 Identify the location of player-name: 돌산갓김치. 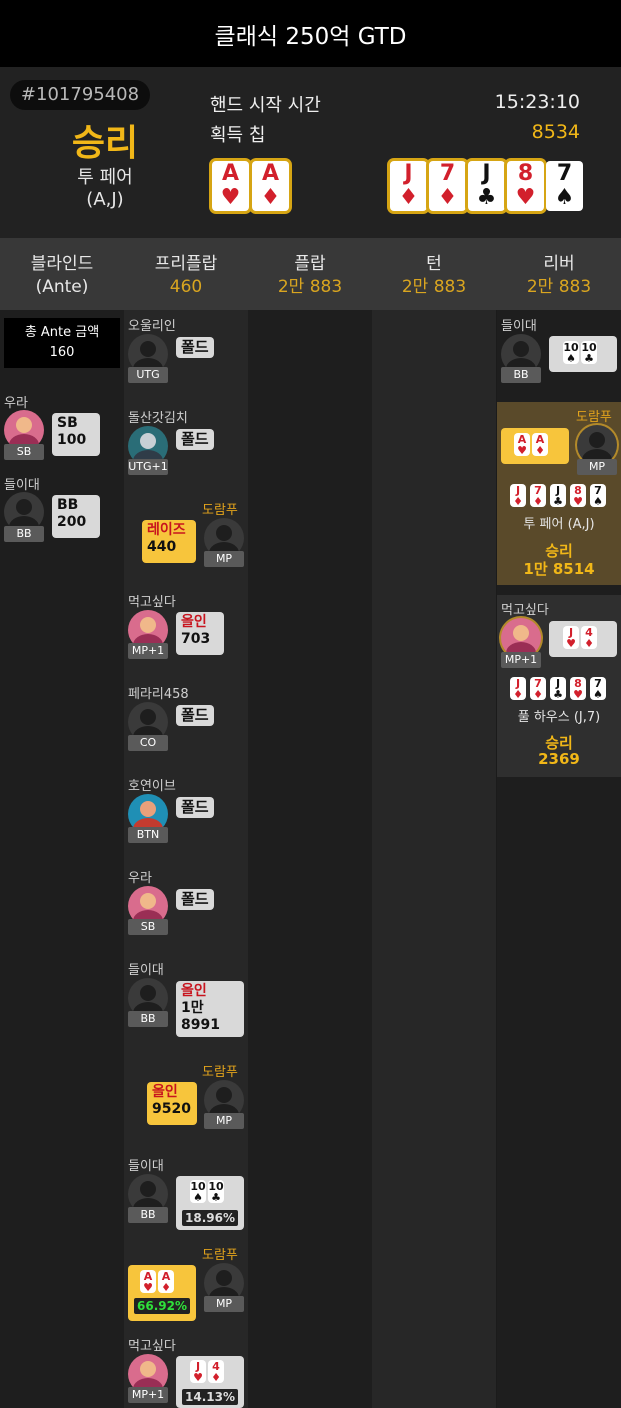
(158, 418).